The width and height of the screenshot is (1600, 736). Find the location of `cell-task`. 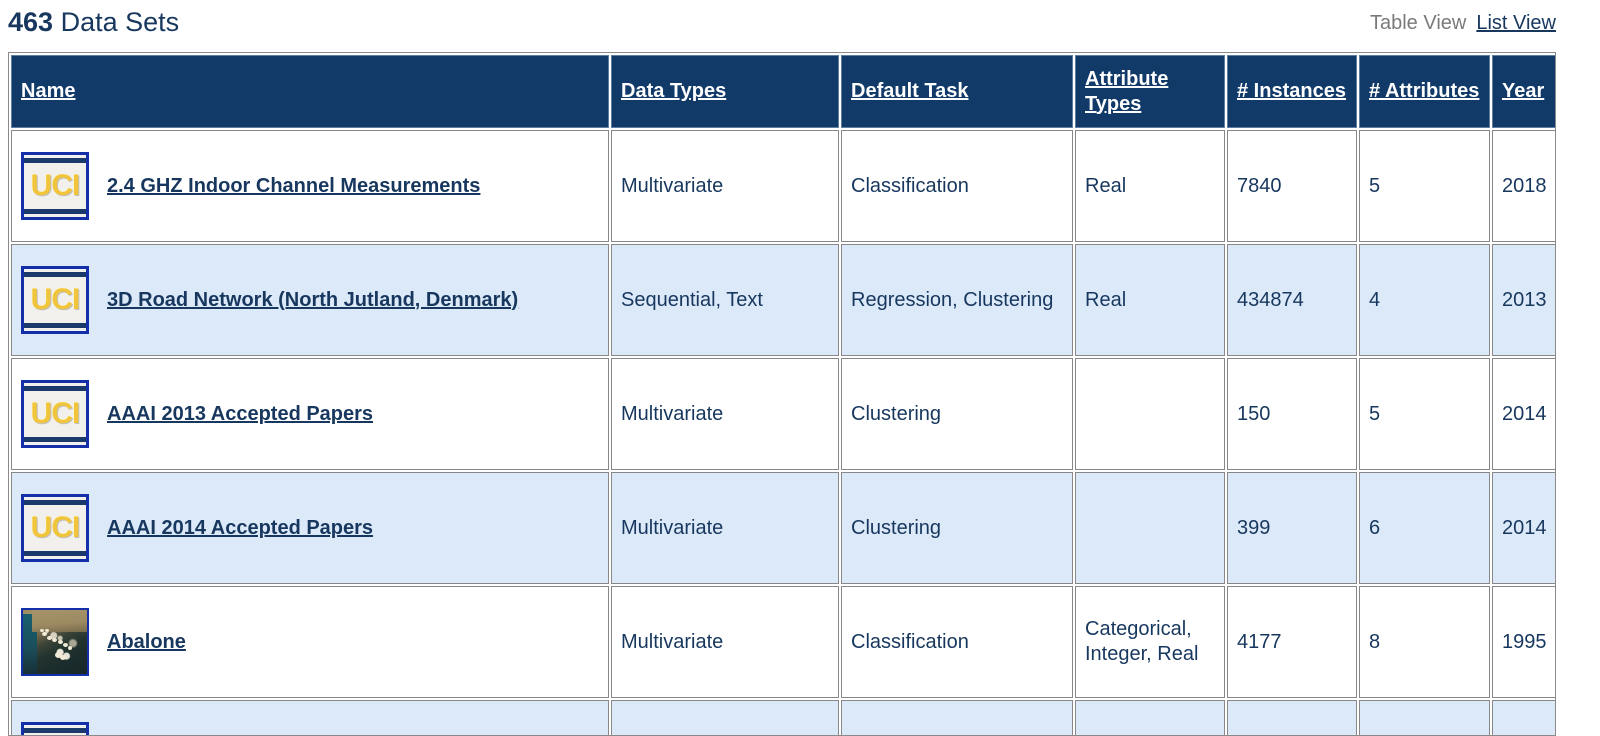

cell-task is located at coordinates (957, 717).